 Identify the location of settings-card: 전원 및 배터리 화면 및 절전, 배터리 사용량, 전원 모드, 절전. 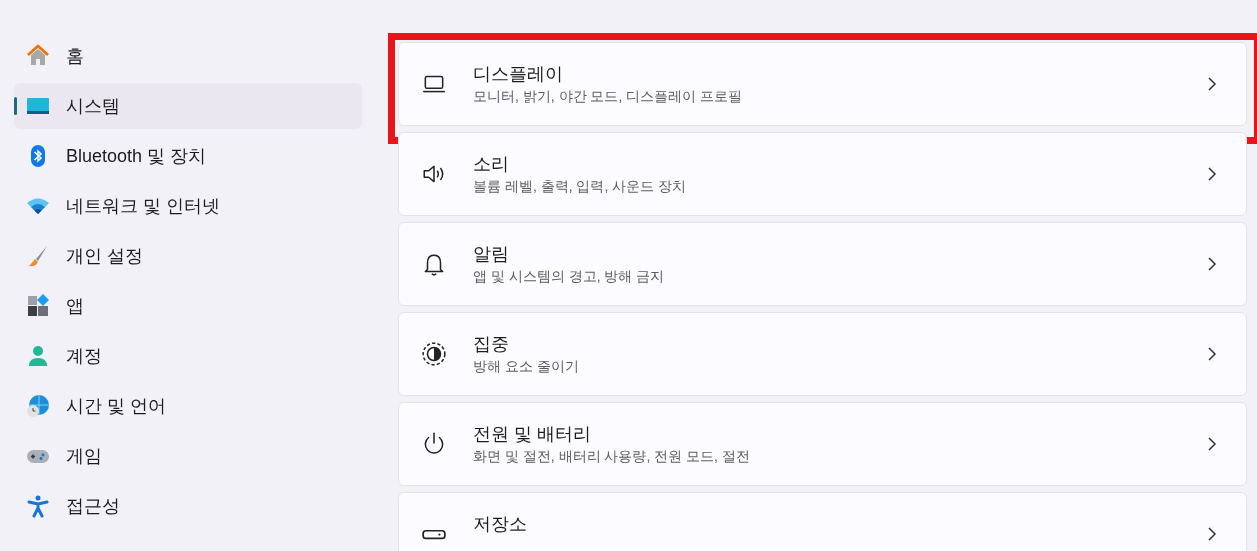
(822, 444).